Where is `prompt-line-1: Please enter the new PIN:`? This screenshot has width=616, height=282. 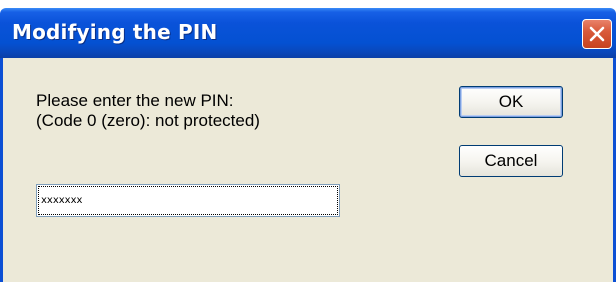
prompt-line-1: Please enter the new PIN: is located at coordinates (135, 100).